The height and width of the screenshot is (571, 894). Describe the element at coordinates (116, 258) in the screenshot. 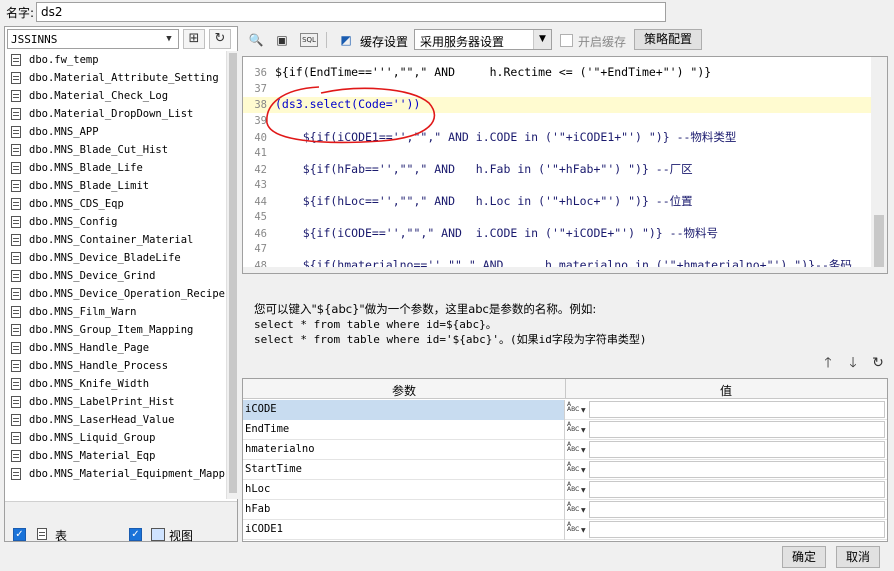

I see `table-list-item: dbo.MNS_Device_BladeLife` at that location.